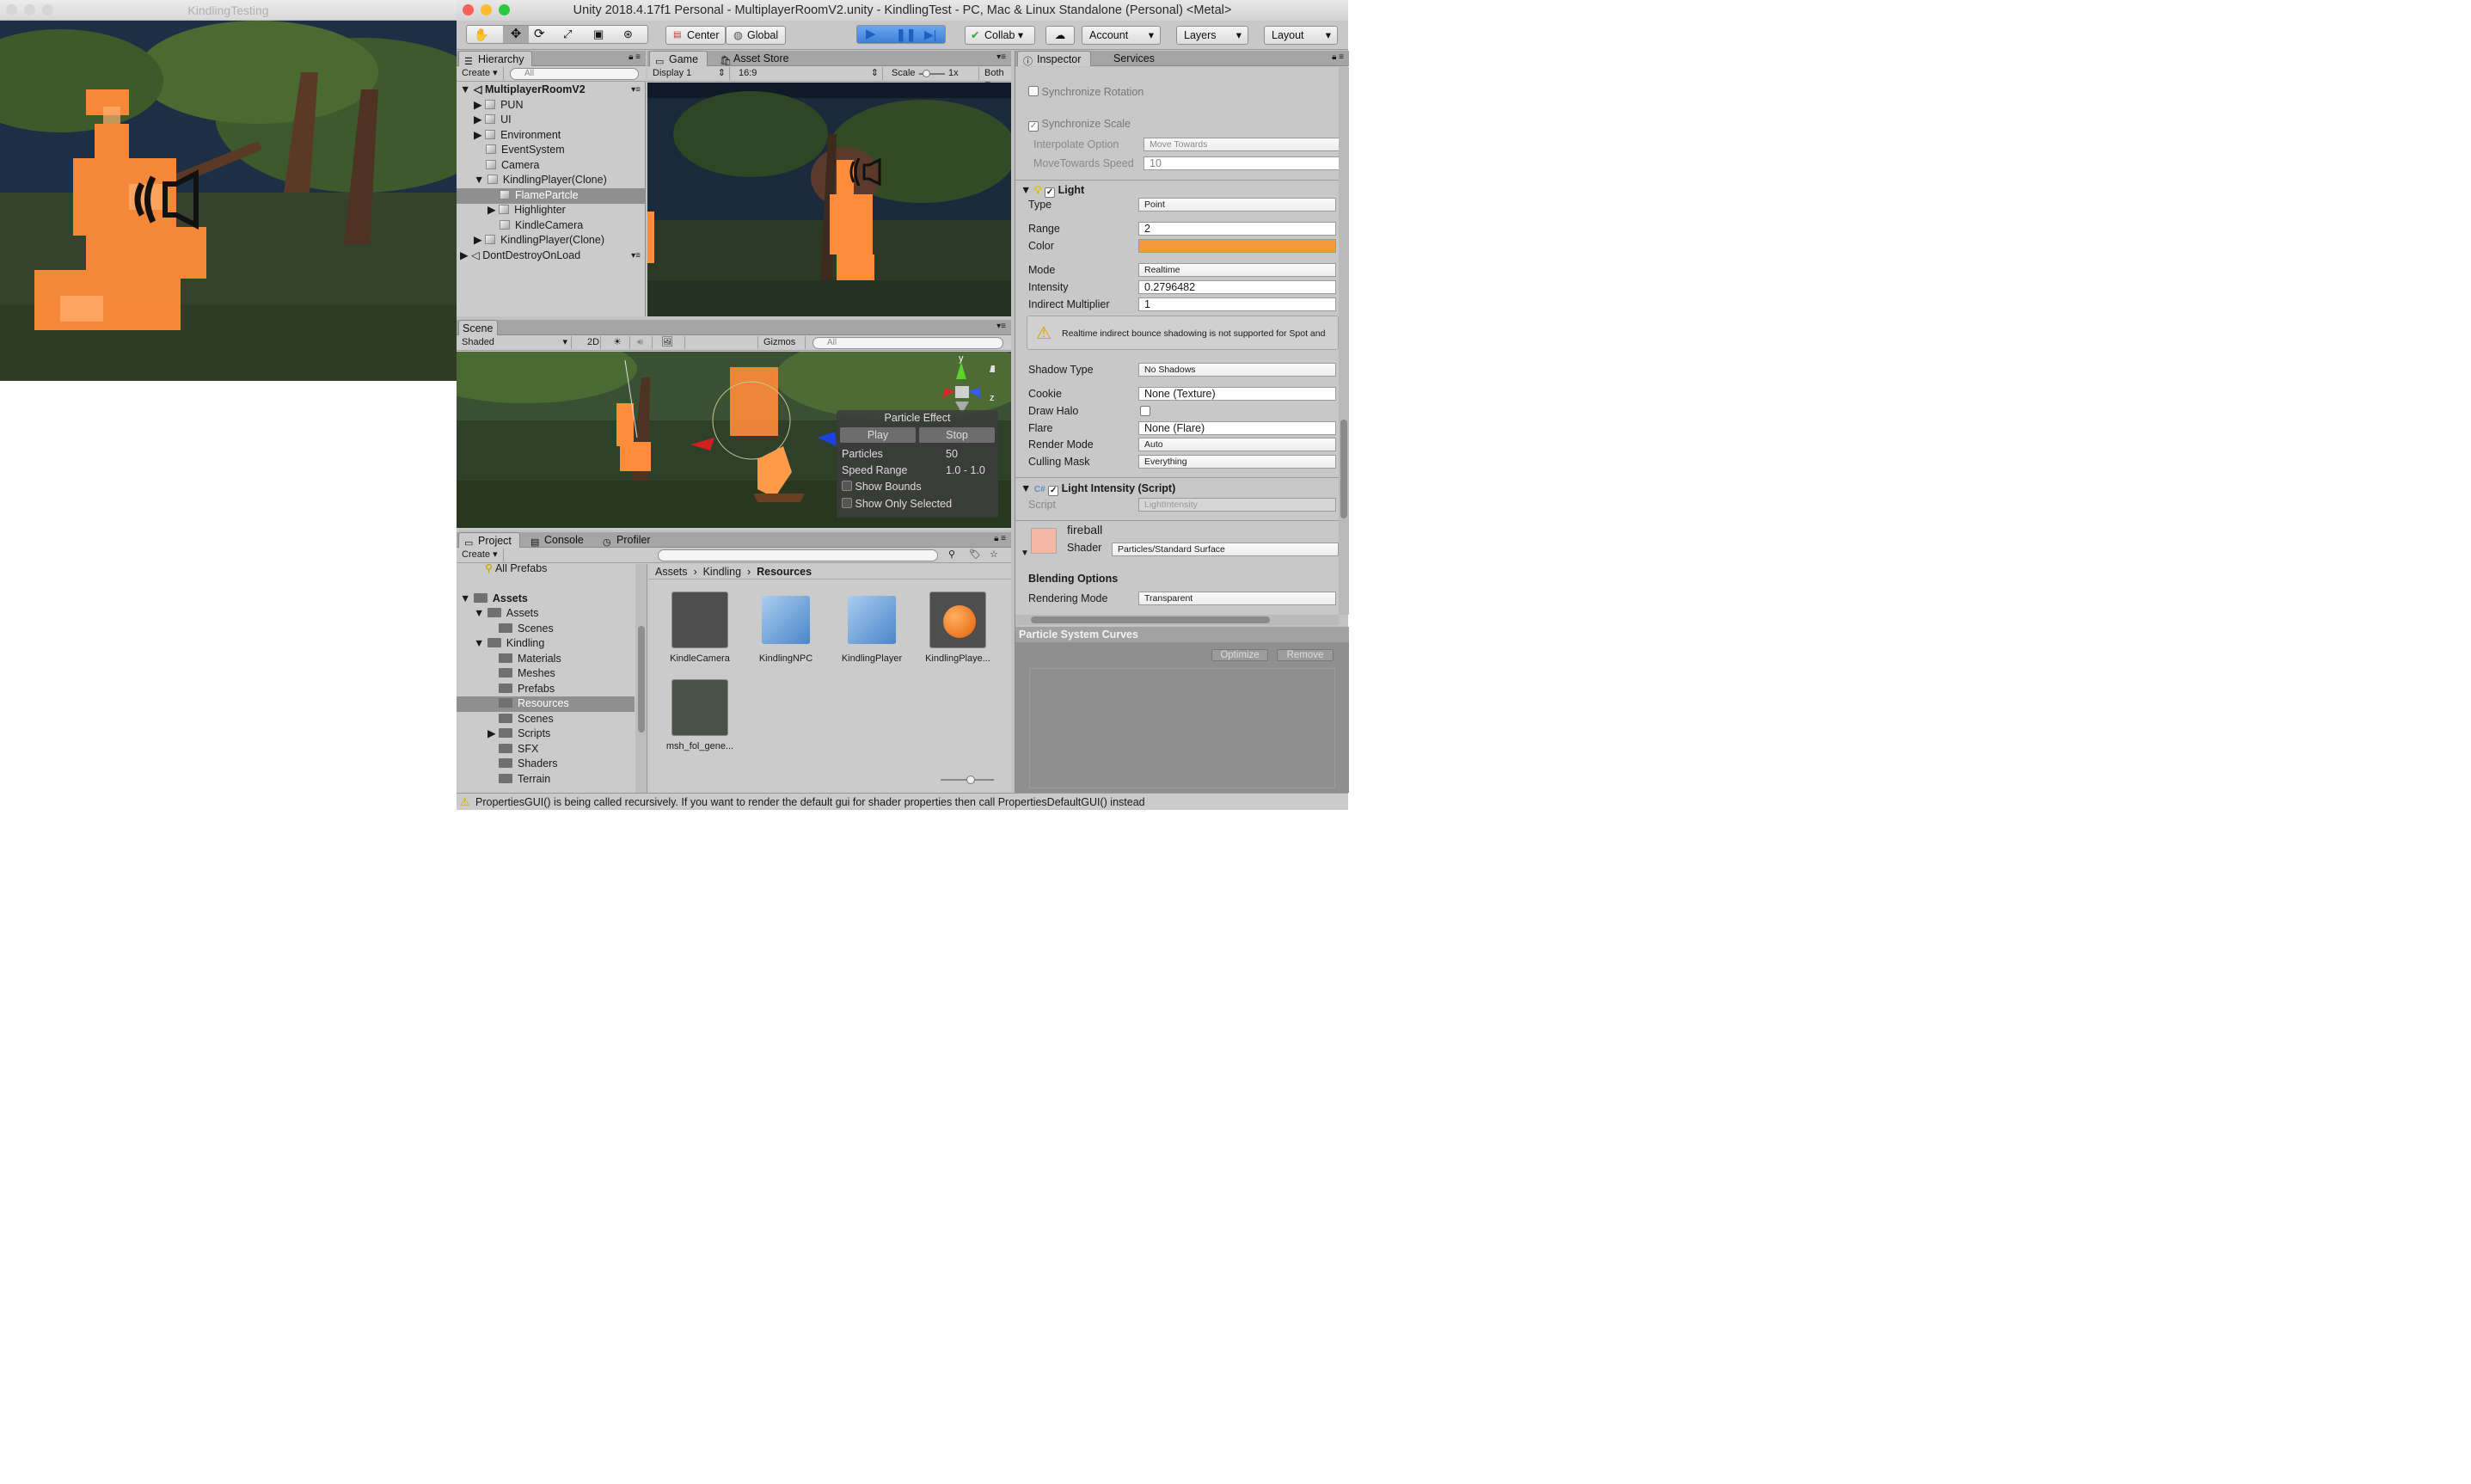 The image size is (2471, 1484). Describe the element at coordinates (1237, 598) in the screenshot. I see `rendering-mode-dropdown: Transparent` at that location.